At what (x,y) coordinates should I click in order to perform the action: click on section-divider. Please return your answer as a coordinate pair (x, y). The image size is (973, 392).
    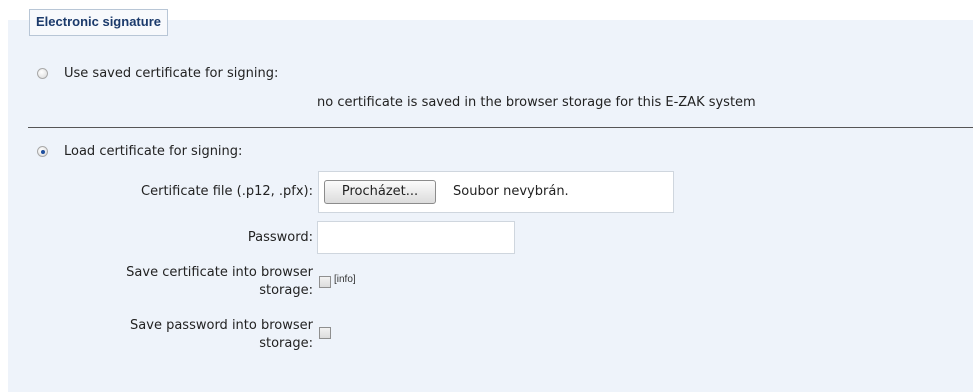
    Looking at the image, I should click on (500, 127).